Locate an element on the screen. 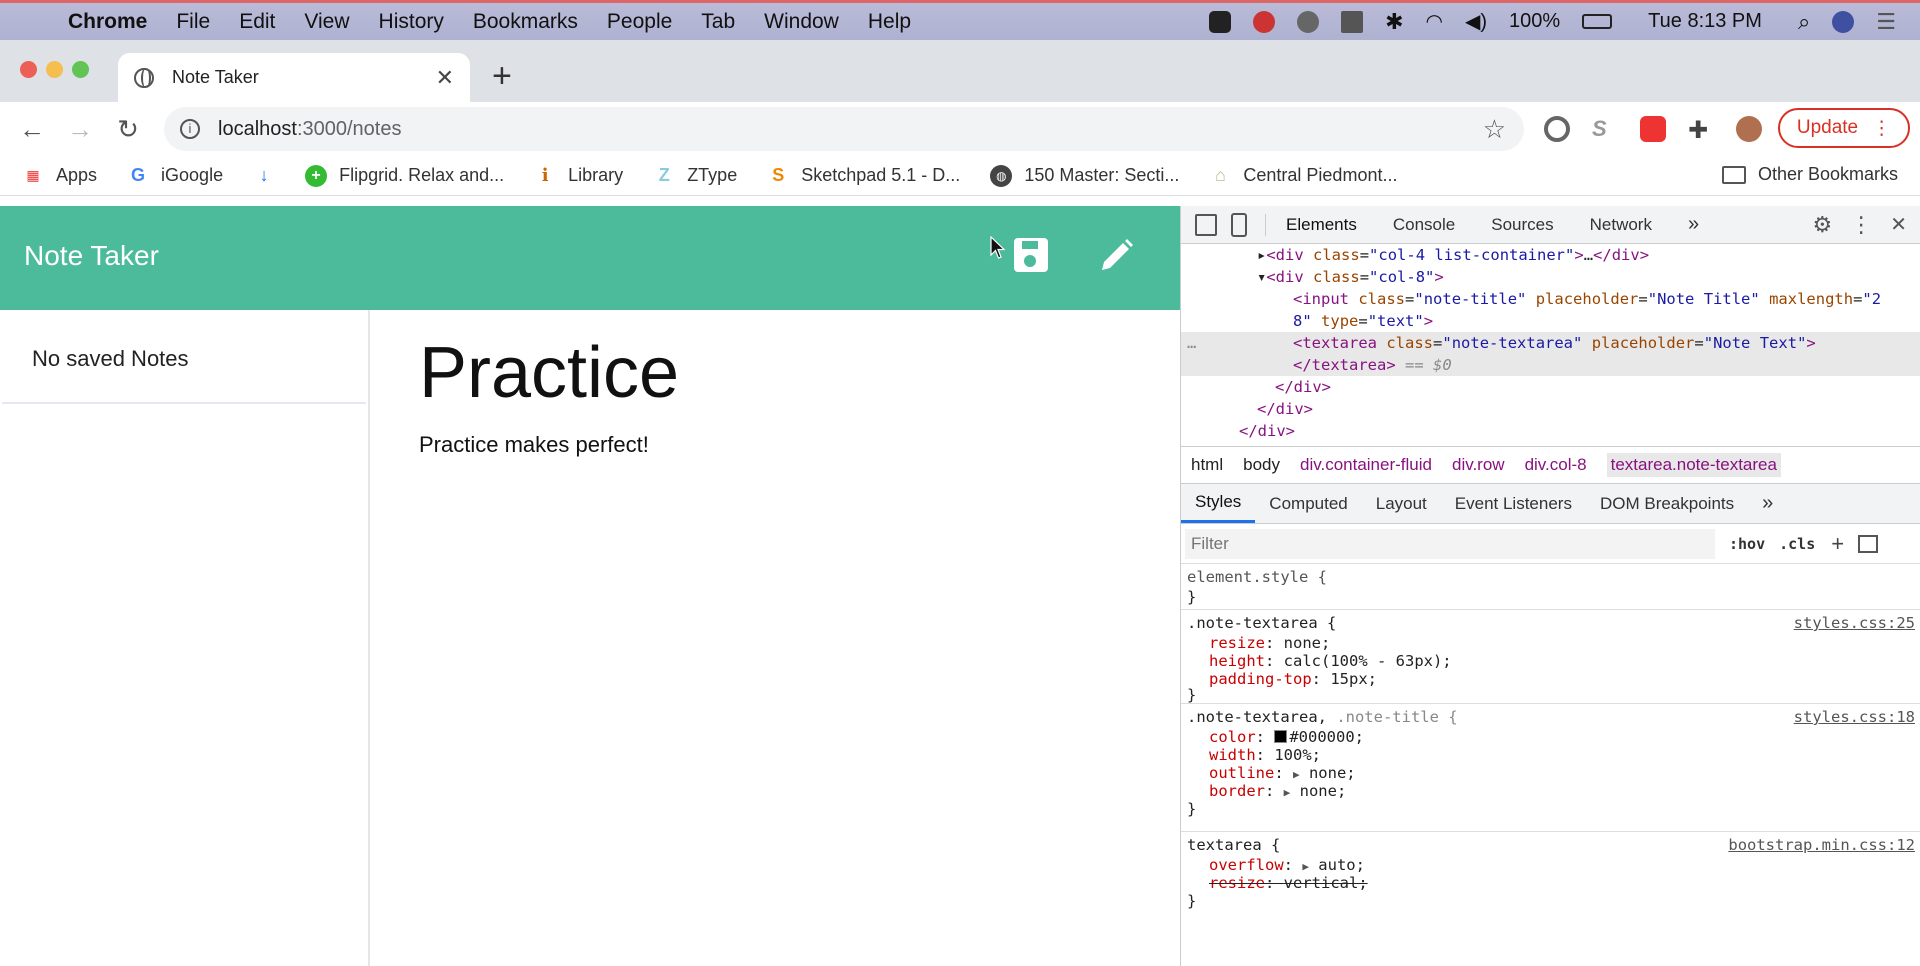 This screenshot has height=966, width=1920. new-style-rule-plus-icon: + is located at coordinates (1837, 544).